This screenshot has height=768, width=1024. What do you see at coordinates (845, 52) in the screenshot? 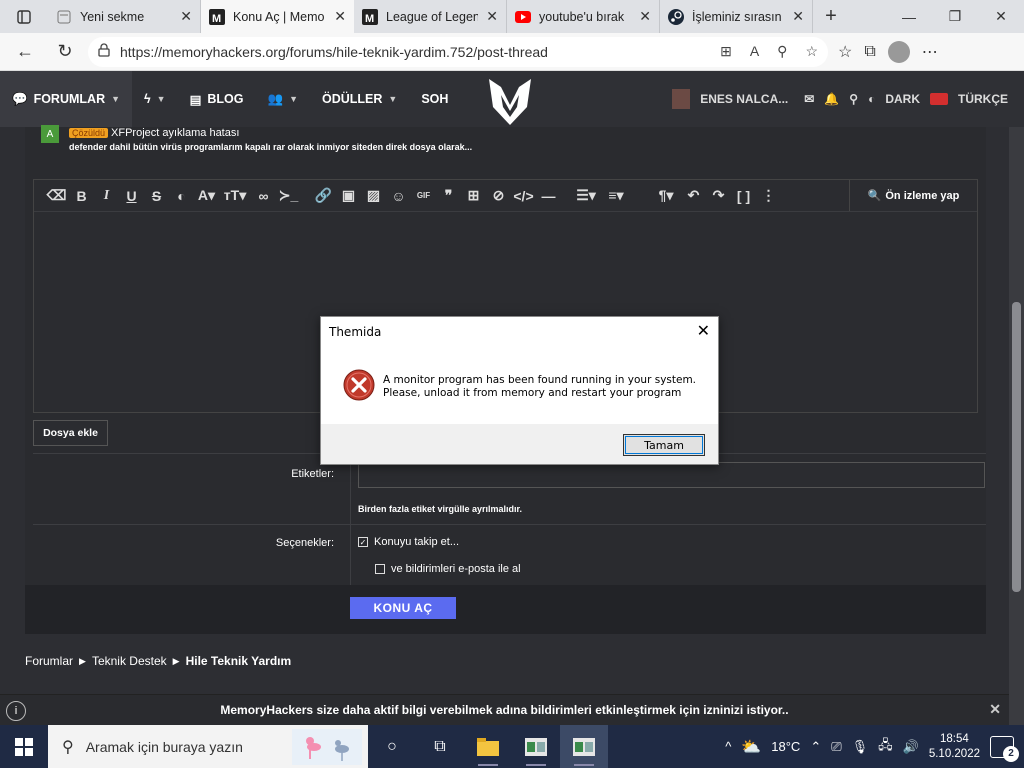
I see `favorites-icon: ☆` at bounding box center [845, 52].